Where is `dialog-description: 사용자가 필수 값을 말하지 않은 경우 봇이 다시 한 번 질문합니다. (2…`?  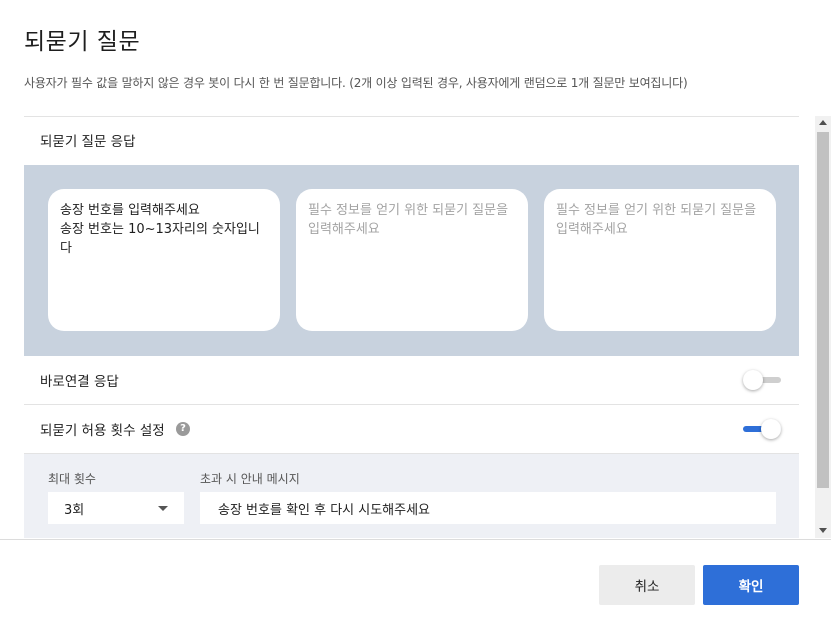
dialog-description: 사용자가 필수 값을 말하지 않은 경우 봇이 다시 한 번 질문합니다. (2… is located at coordinates (356, 83).